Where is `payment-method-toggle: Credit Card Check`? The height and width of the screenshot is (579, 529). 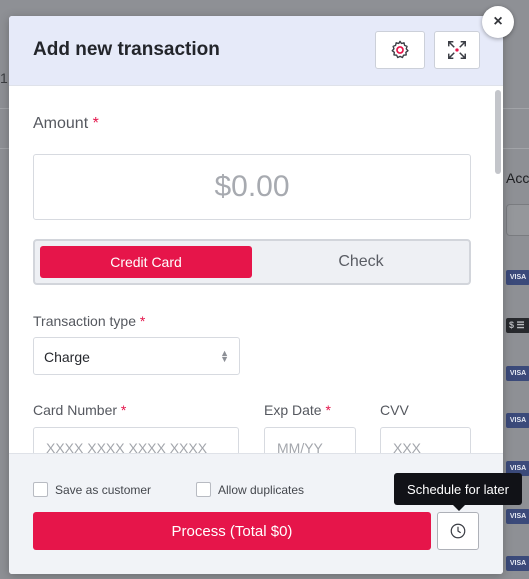
payment-method-toggle: Credit Card Check is located at coordinates (252, 262).